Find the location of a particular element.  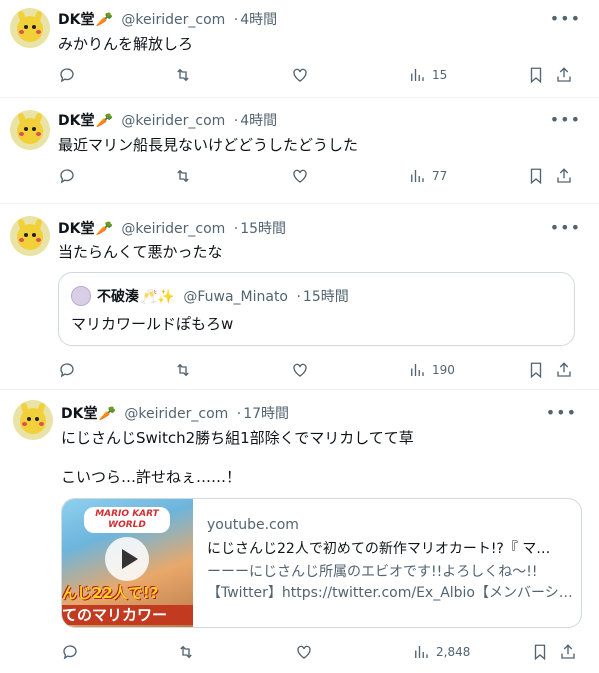

video-thumbnail: MARIO KART WORLD んじ22人で!? てのマリカワー is located at coordinates (127, 563).